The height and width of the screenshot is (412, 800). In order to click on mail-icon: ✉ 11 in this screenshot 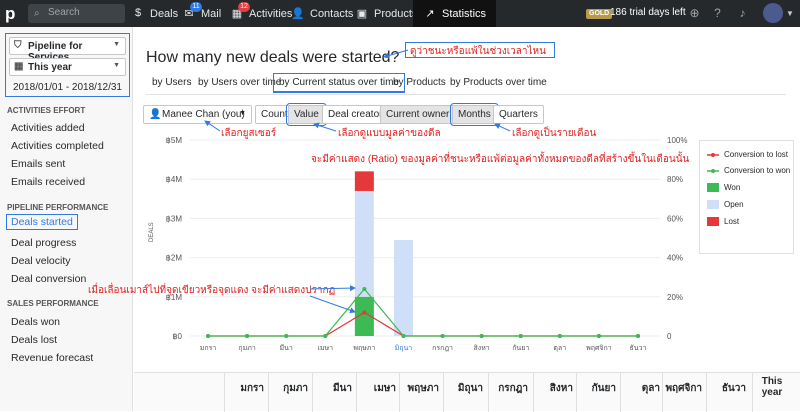, I will do `click(192, 11)`.